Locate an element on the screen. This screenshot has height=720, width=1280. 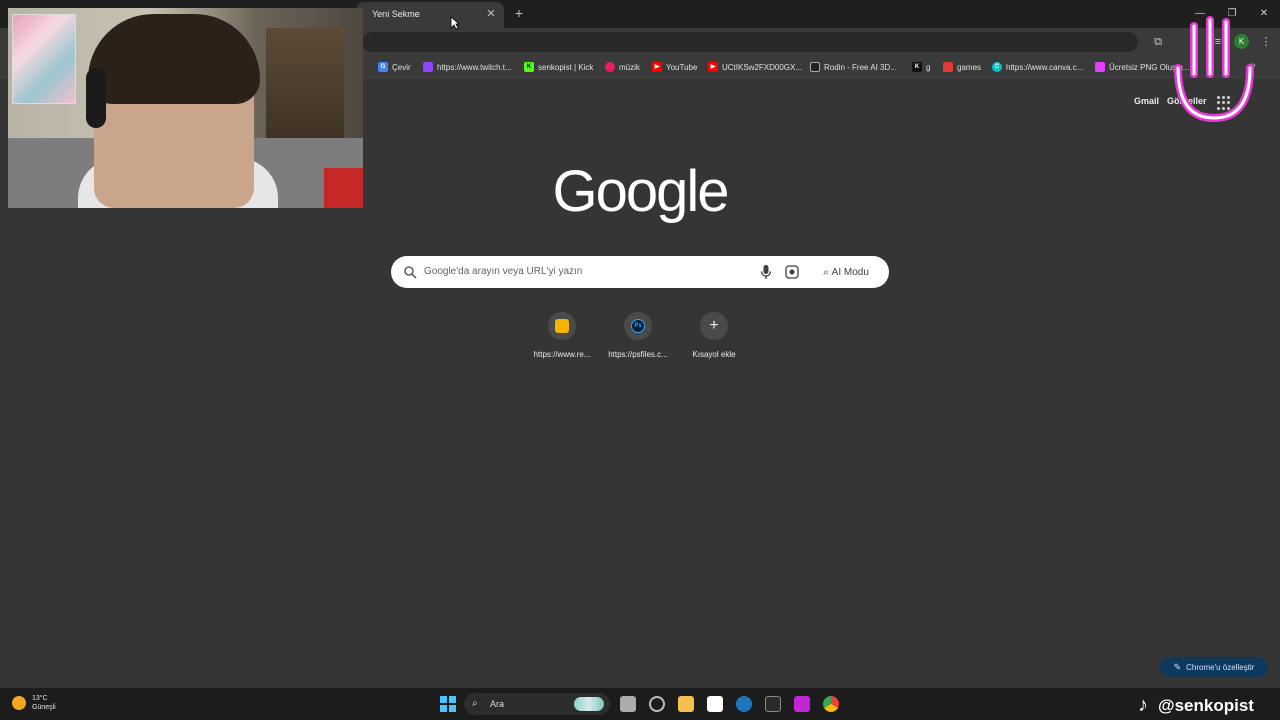
bookmark-item: games is located at coordinates (962, 67).